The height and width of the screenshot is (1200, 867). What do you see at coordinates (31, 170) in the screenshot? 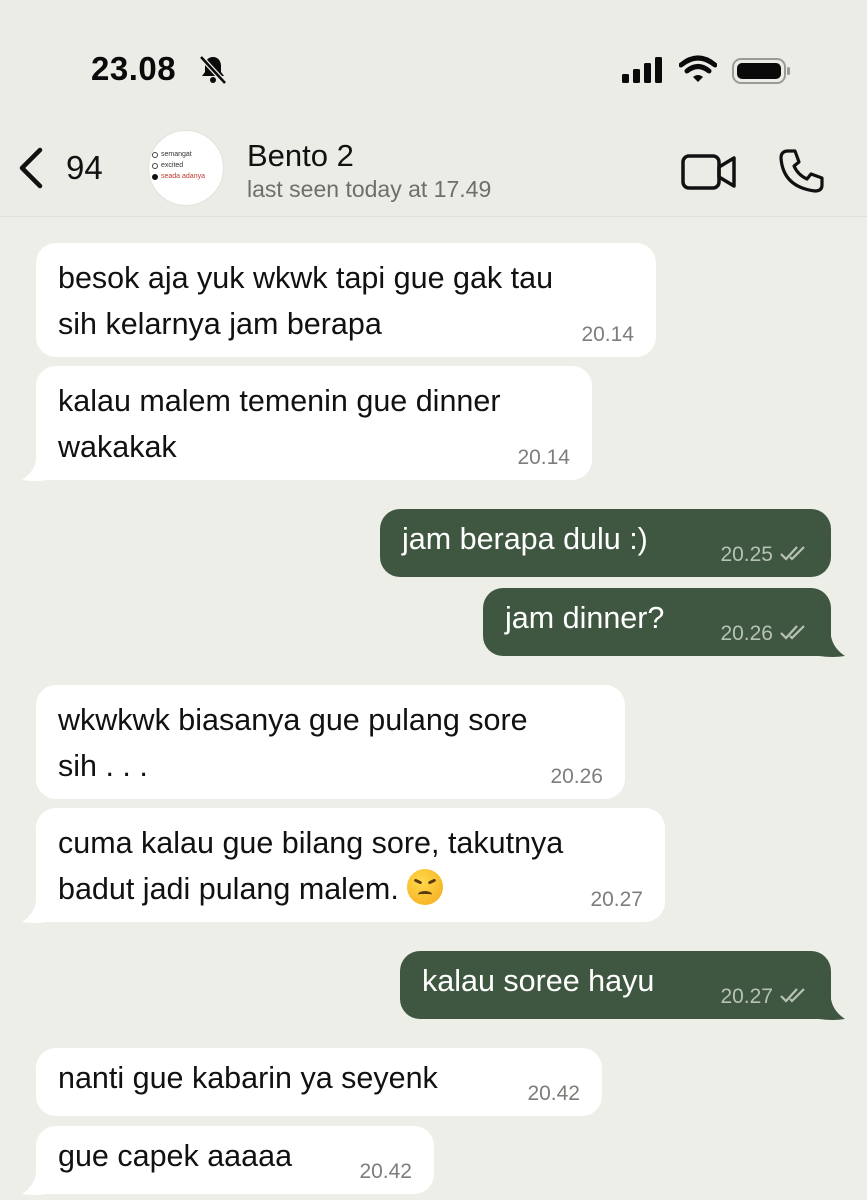
I see `back-chevron-icon` at bounding box center [31, 170].